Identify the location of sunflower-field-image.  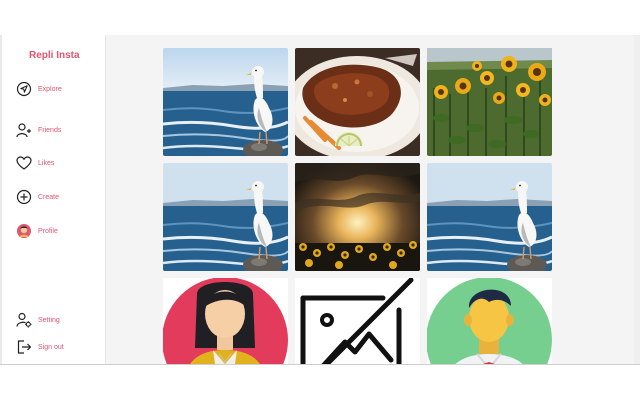
(489, 102).